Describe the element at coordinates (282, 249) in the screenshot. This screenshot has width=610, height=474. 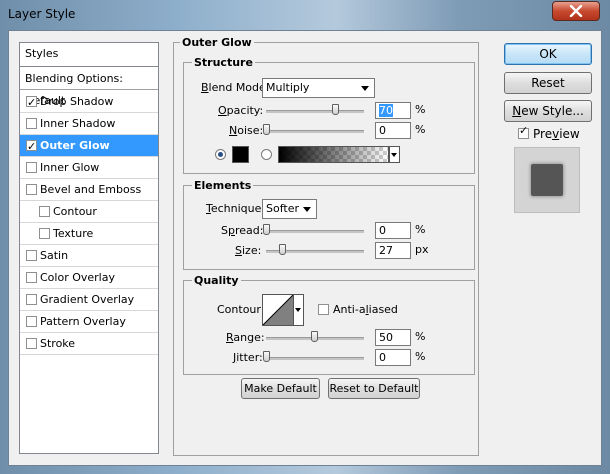
I see `size-slider-thumb` at that location.